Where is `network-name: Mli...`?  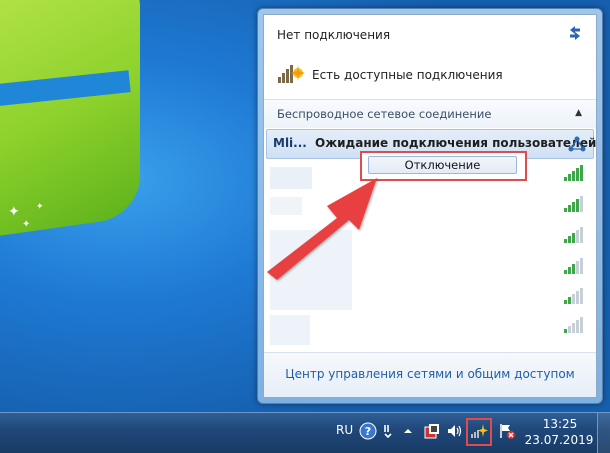
network-name: Mli... is located at coordinates (290, 143).